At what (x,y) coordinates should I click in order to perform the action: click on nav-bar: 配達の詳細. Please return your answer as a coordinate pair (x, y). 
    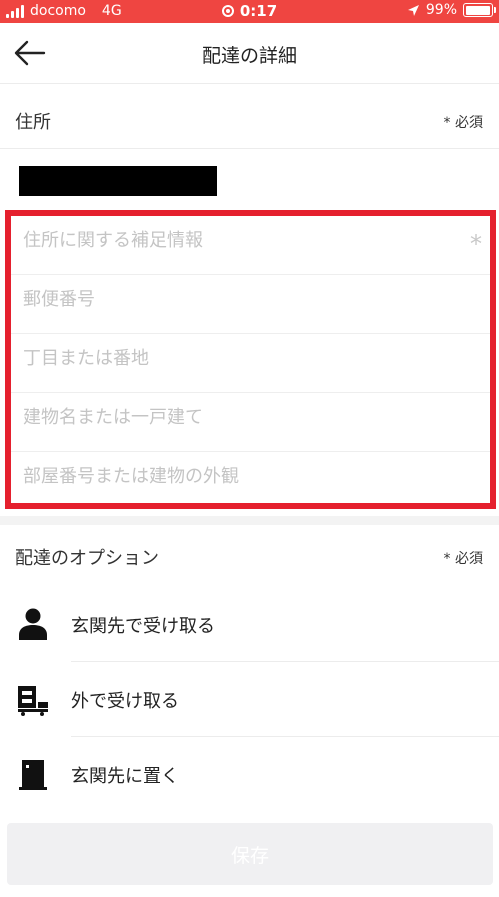
    Looking at the image, I should click on (249, 53).